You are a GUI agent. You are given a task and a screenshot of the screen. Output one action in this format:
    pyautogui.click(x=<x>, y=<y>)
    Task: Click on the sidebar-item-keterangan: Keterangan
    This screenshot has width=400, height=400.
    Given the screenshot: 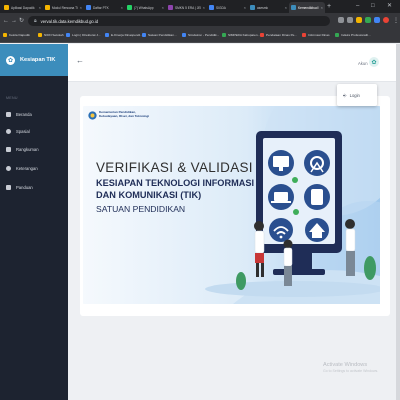 What is the action you would take?
    pyautogui.click(x=22, y=168)
    